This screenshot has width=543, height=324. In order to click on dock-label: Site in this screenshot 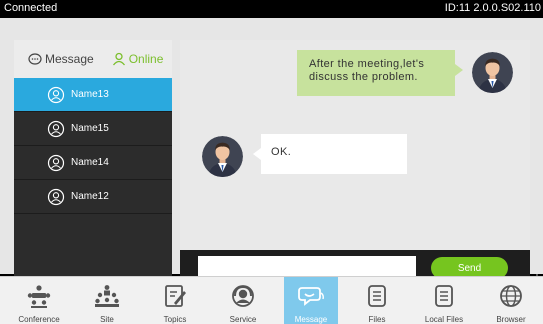, I will do `click(107, 319)`.